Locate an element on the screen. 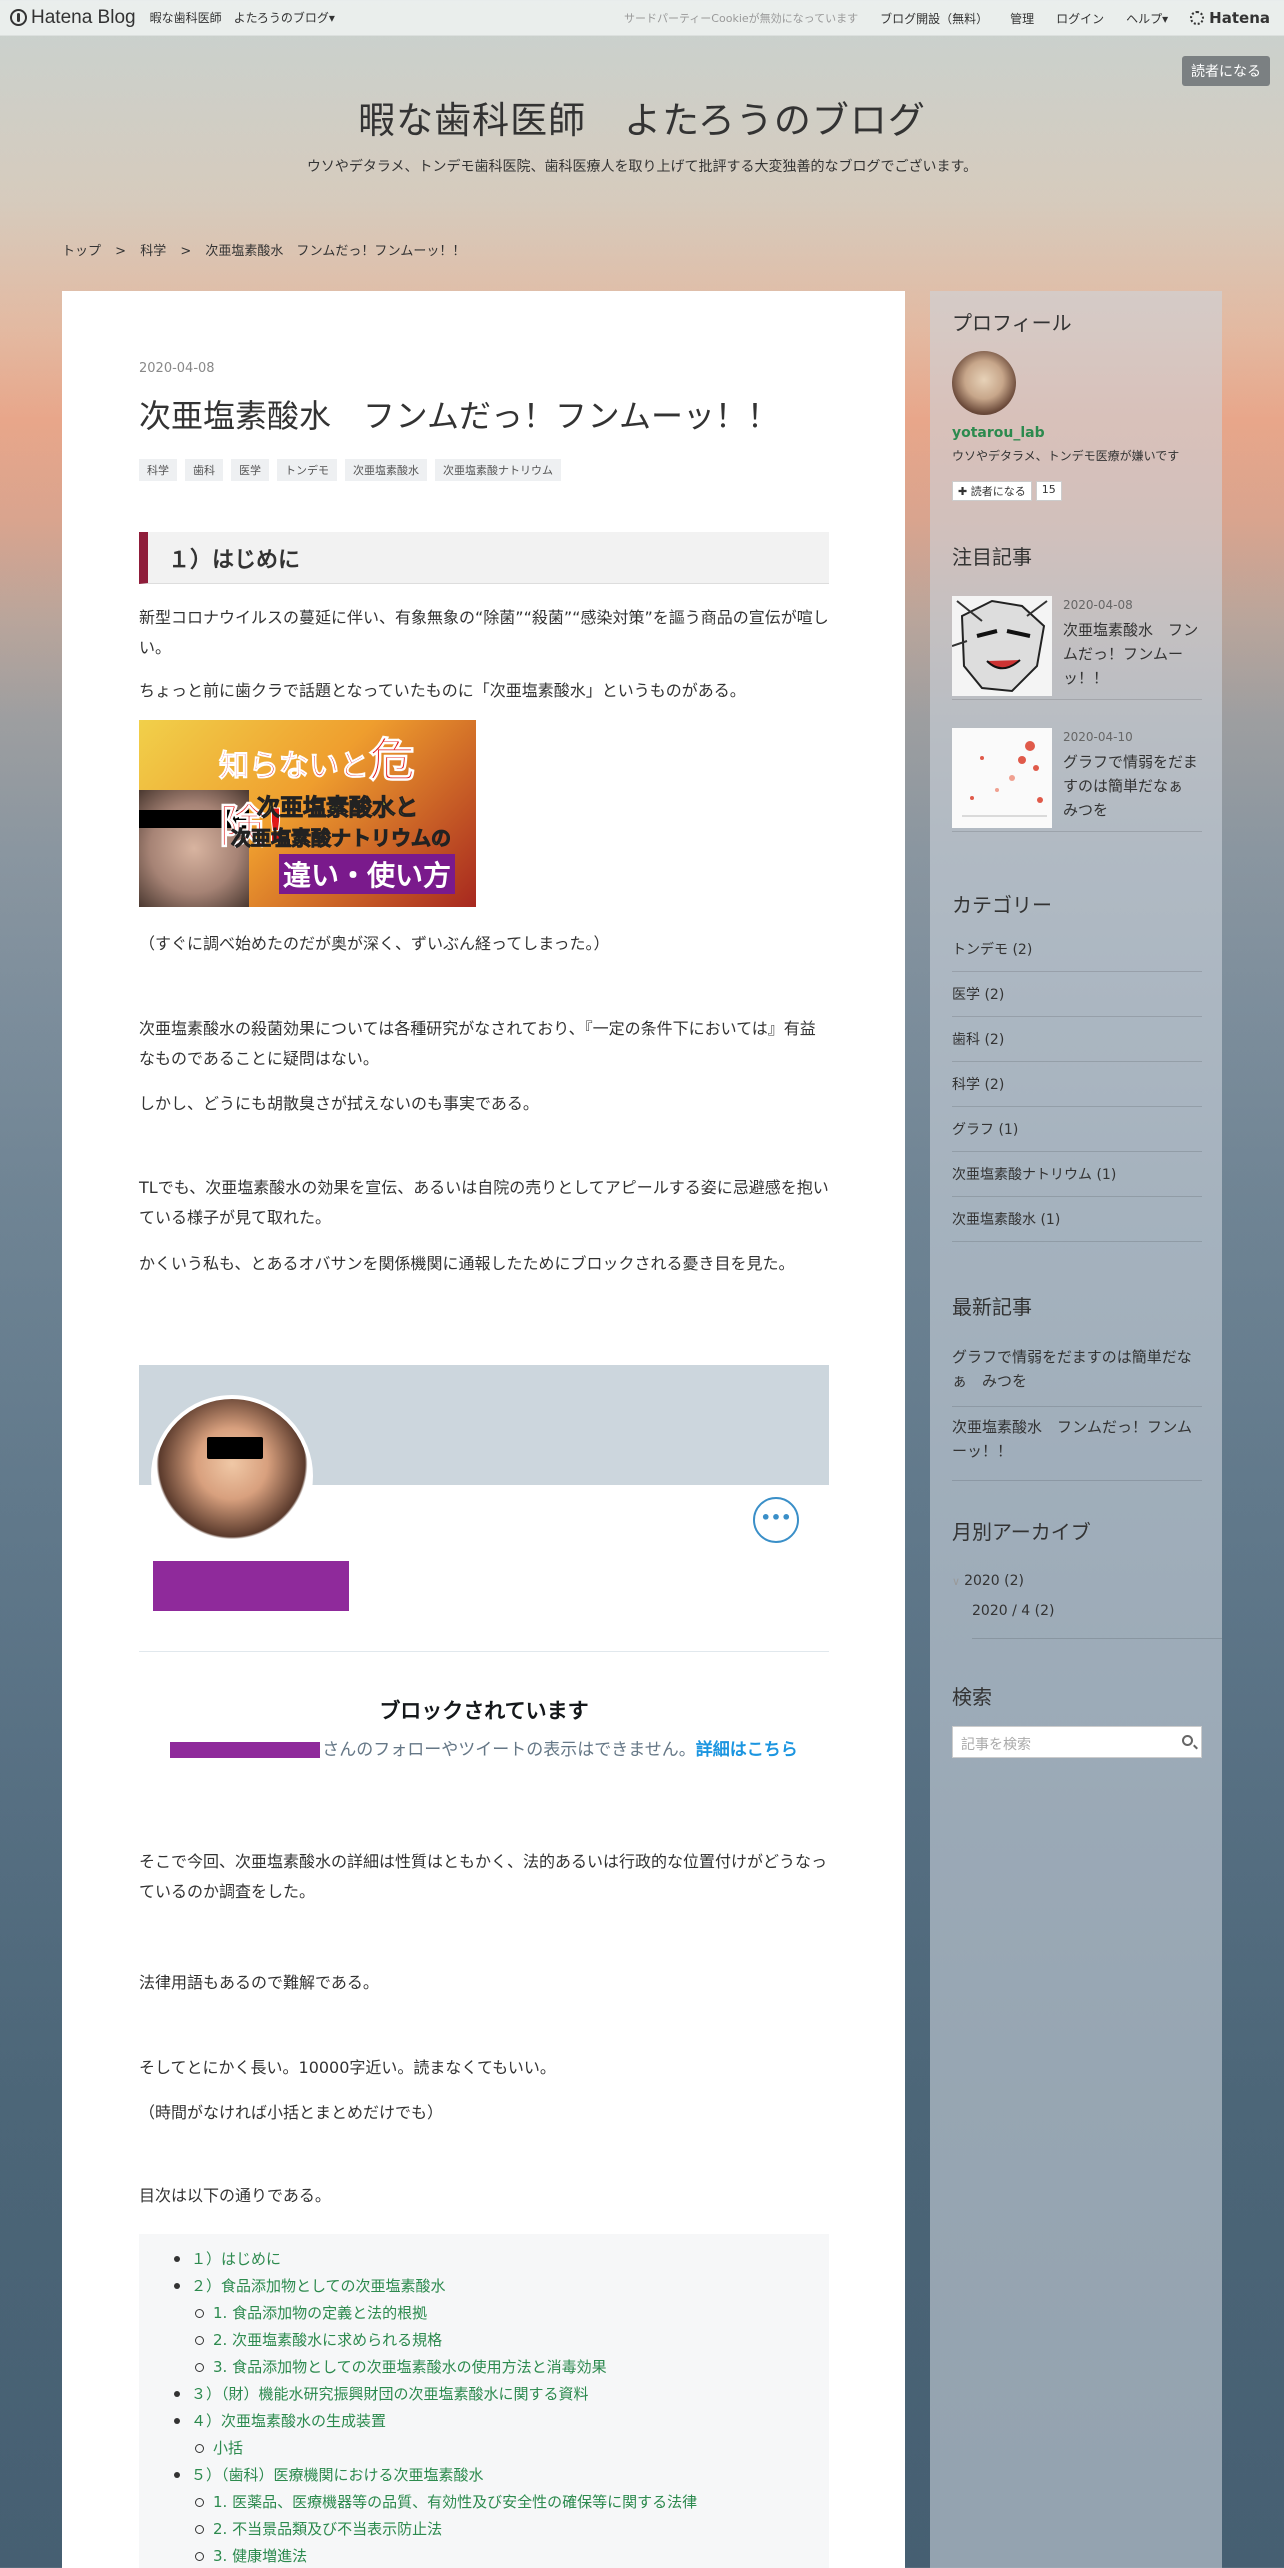 This screenshot has height=2568, width=1284. avatar is located at coordinates (984, 383).